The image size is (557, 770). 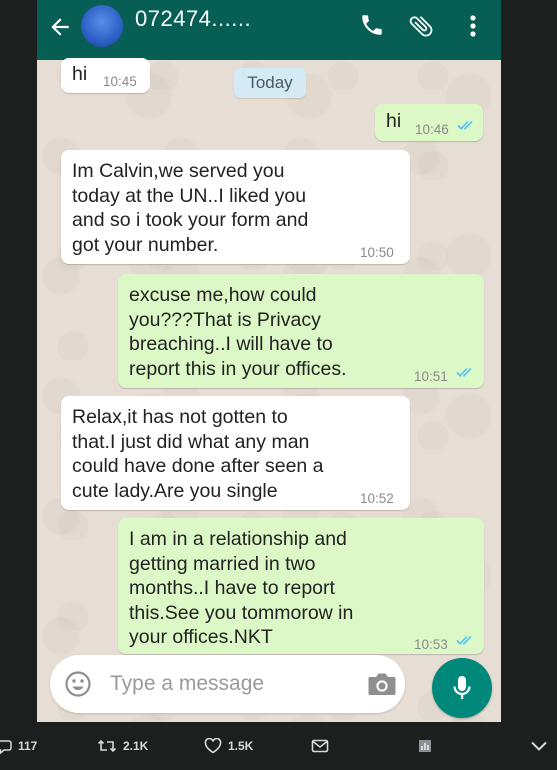 What do you see at coordinates (432, 129) in the screenshot?
I see `message-time: 10:46` at bounding box center [432, 129].